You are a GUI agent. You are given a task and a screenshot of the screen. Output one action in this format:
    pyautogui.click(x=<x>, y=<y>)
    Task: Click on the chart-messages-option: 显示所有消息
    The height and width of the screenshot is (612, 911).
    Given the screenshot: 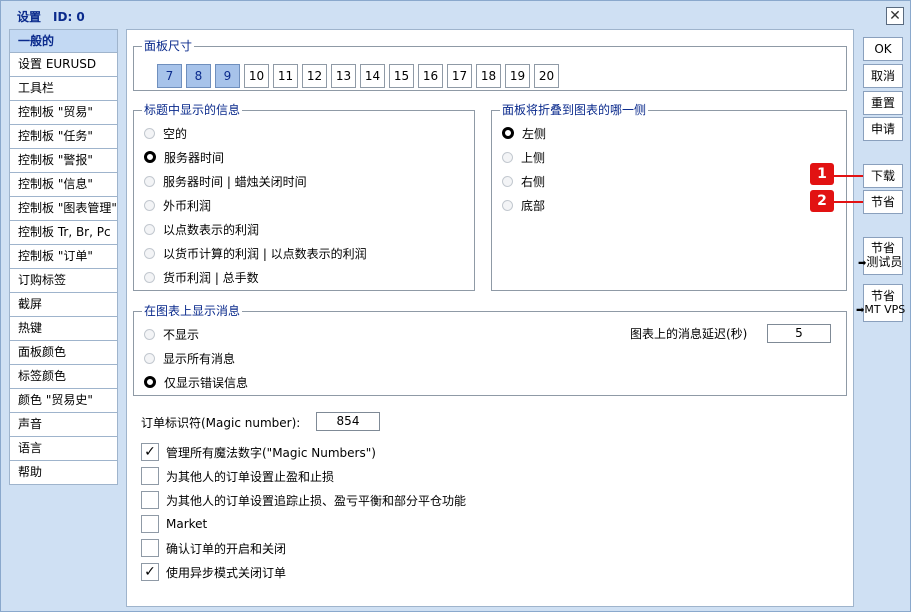 What is the action you would take?
    pyautogui.click(x=189, y=358)
    